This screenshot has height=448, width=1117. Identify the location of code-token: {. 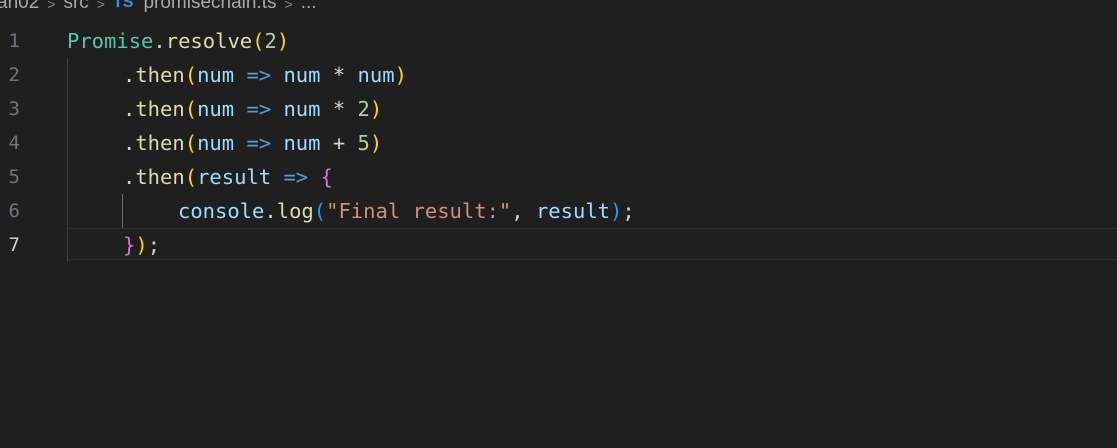
(326, 177).